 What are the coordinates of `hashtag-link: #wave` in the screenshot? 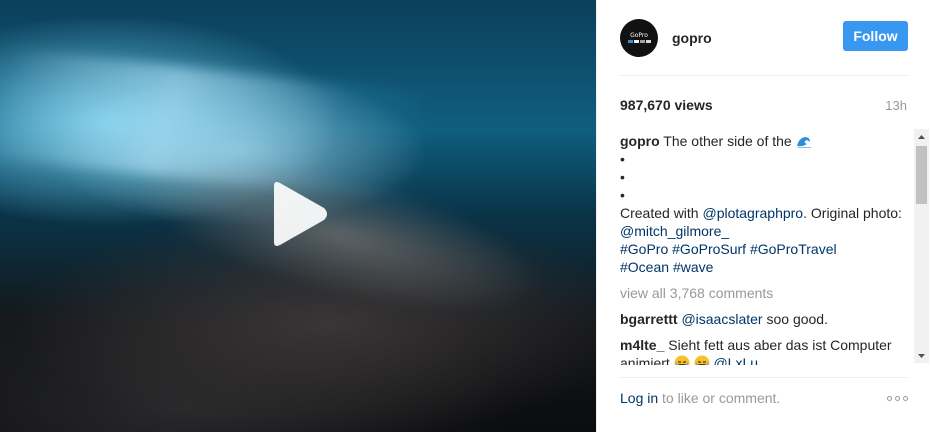 It's located at (693, 267).